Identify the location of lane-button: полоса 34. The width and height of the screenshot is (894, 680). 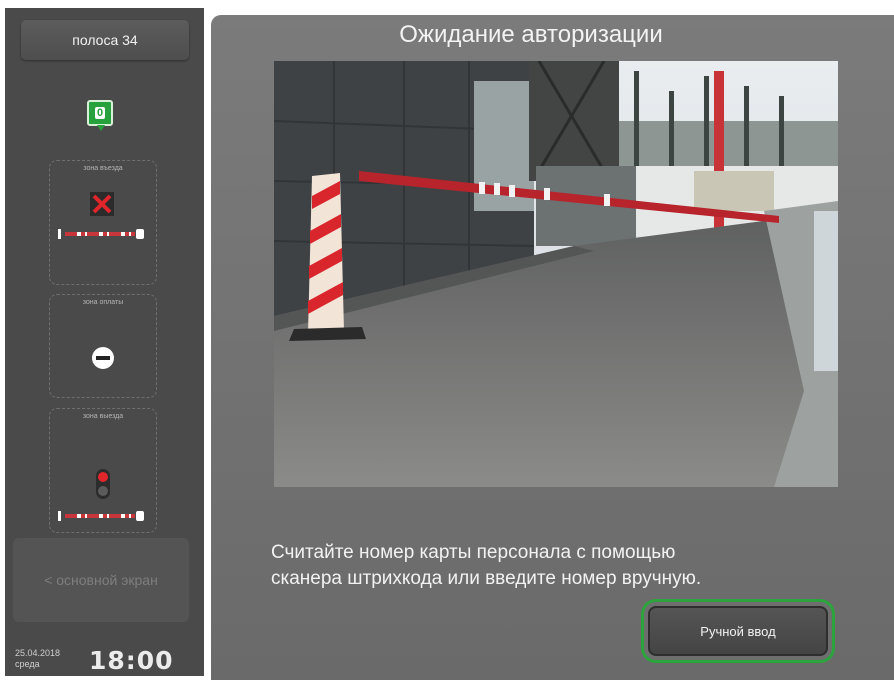
(105, 40).